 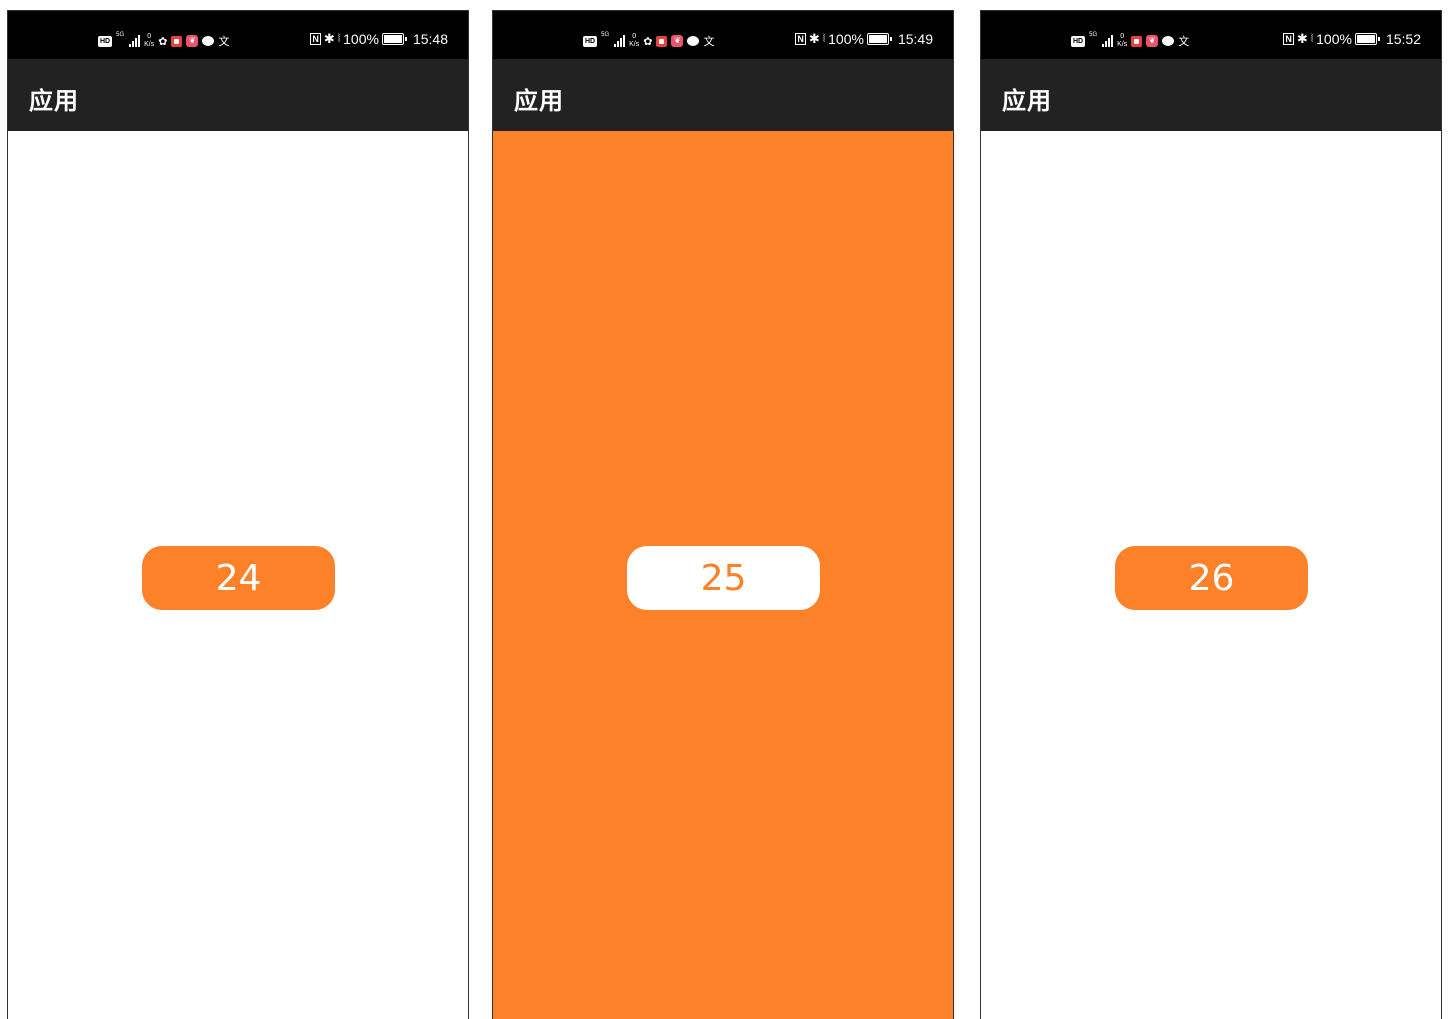 I want to click on clock: 15:49, so click(x=915, y=39).